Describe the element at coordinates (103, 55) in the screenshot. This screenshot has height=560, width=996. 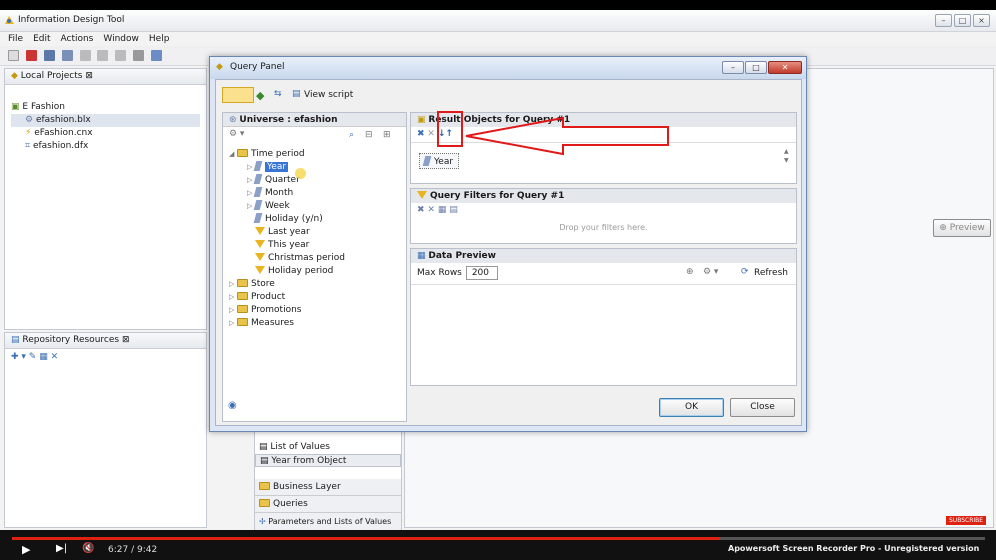
I see `copy-icon` at that location.